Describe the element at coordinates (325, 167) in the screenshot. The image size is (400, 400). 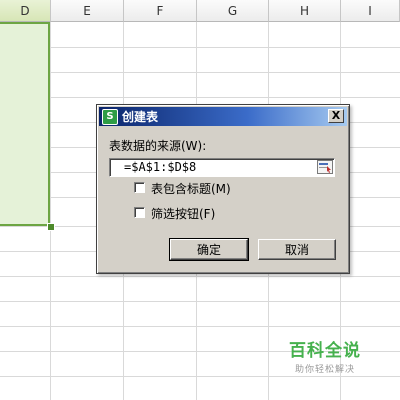
I see `range-select-icon` at that location.